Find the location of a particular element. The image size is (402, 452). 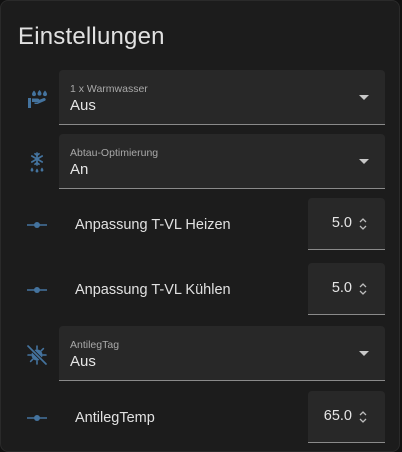

number-label: AntilegTemp is located at coordinates (115, 418).